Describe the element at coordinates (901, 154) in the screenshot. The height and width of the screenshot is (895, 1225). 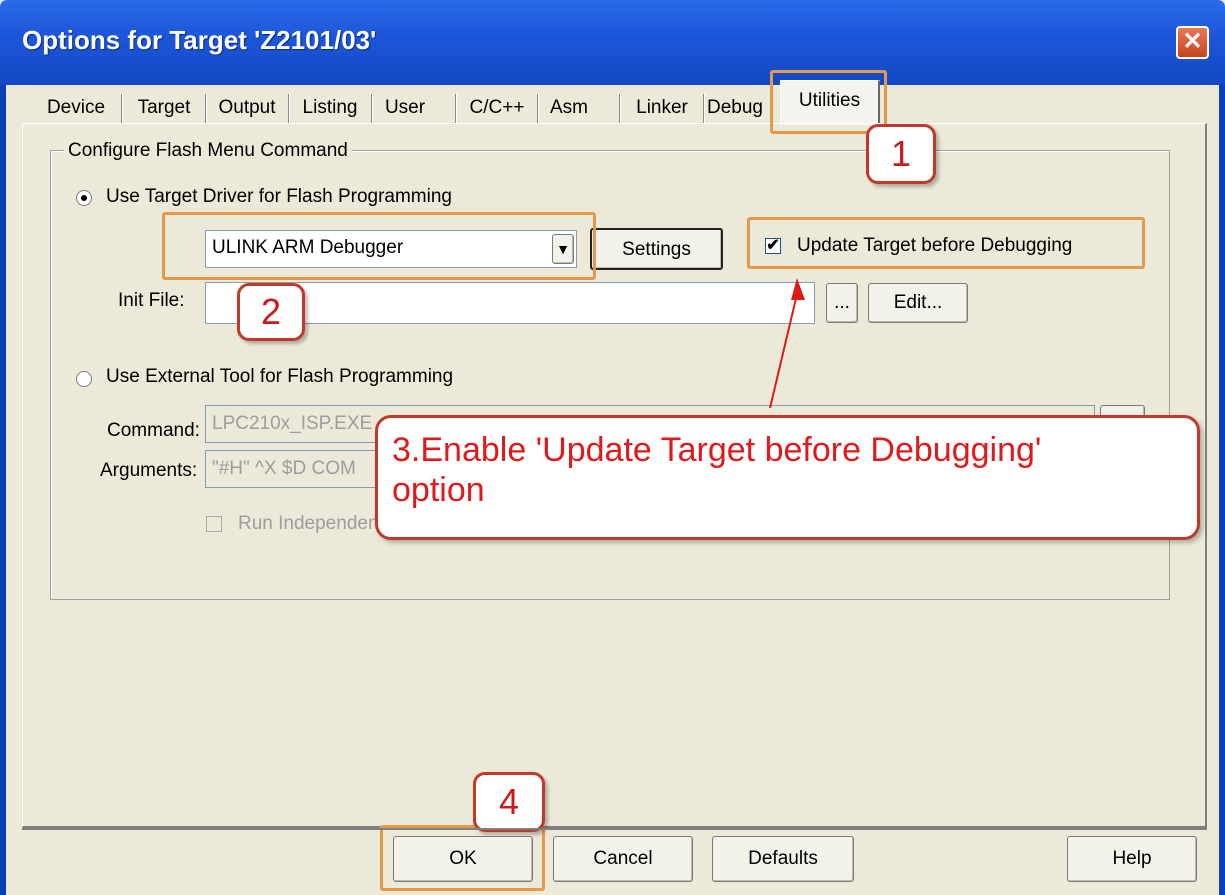
I see `step-badge-1: 1` at that location.